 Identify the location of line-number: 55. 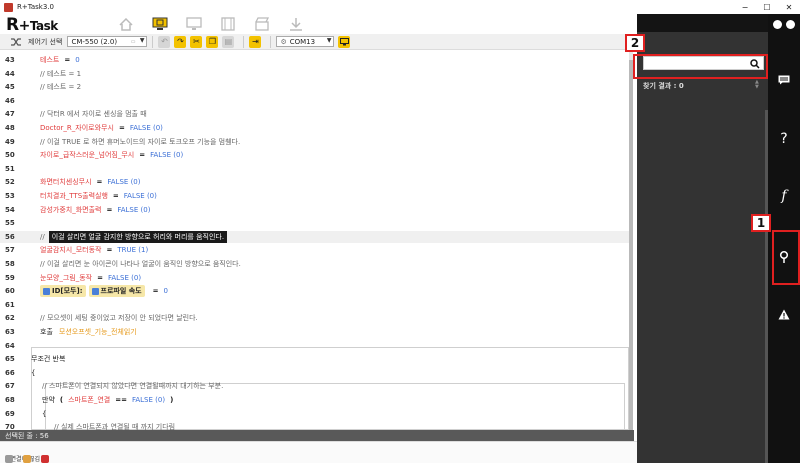
(10, 223).